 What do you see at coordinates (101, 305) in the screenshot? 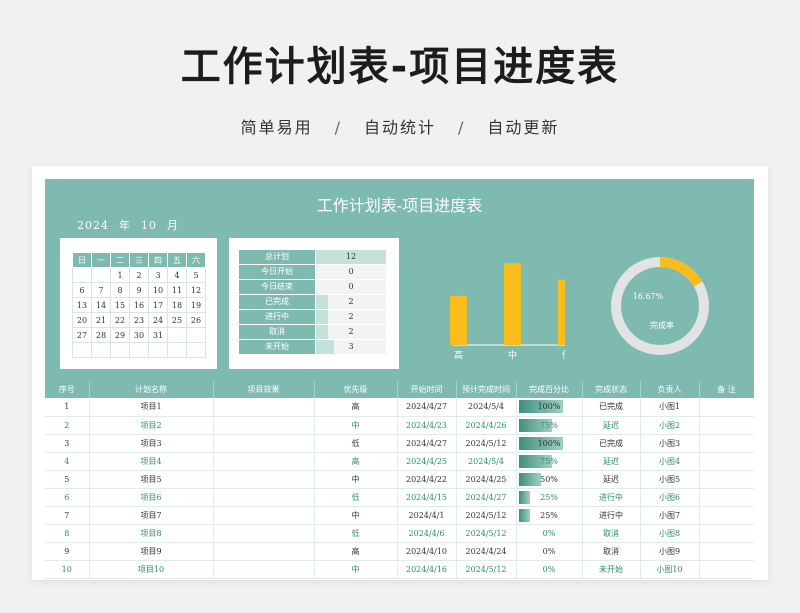
I see `calendar-day: 14` at bounding box center [101, 305].